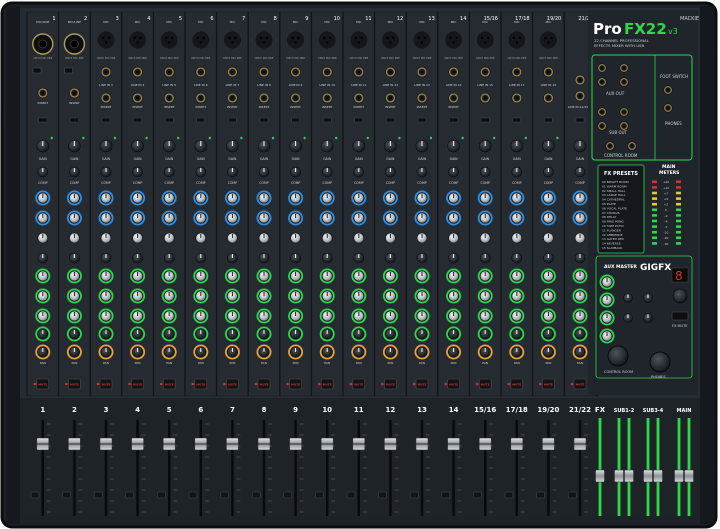 Image resolution: width=720 pixels, height=529 pixels. What do you see at coordinates (618, 356) in the screenshot?
I see `control-room-knob` at bounding box center [618, 356].